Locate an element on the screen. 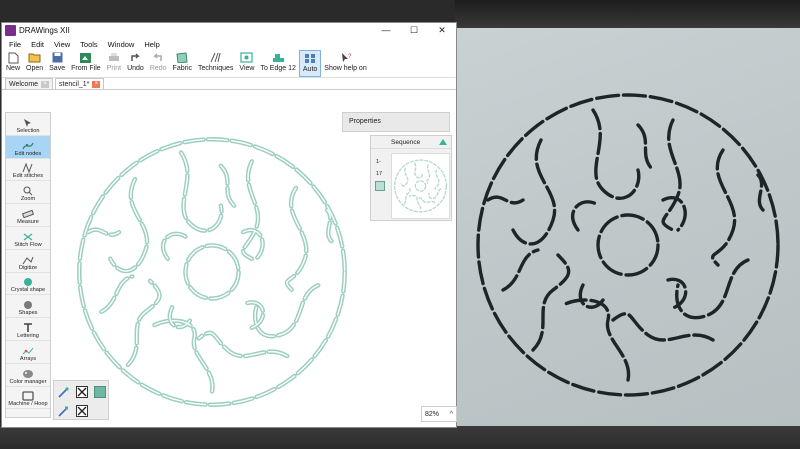  edit-nodes-icon is located at coordinates (28, 146).